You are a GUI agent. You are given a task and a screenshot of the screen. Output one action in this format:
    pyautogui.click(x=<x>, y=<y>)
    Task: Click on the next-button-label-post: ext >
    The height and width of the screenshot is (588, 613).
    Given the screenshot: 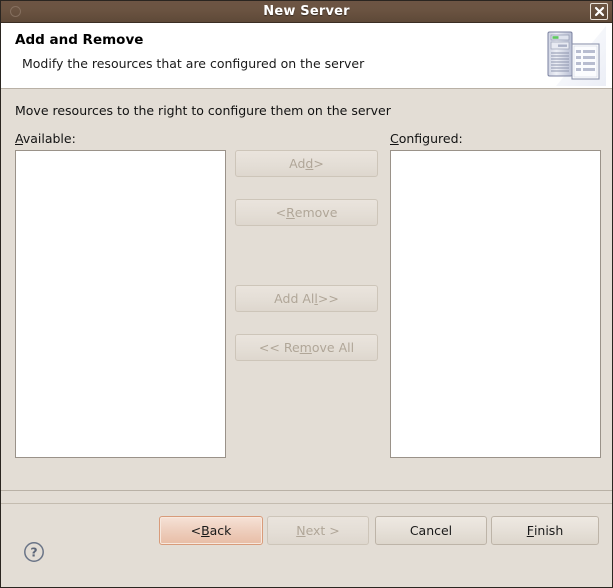 What is the action you would take?
    pyautogui.click(x=322, y=530)
    